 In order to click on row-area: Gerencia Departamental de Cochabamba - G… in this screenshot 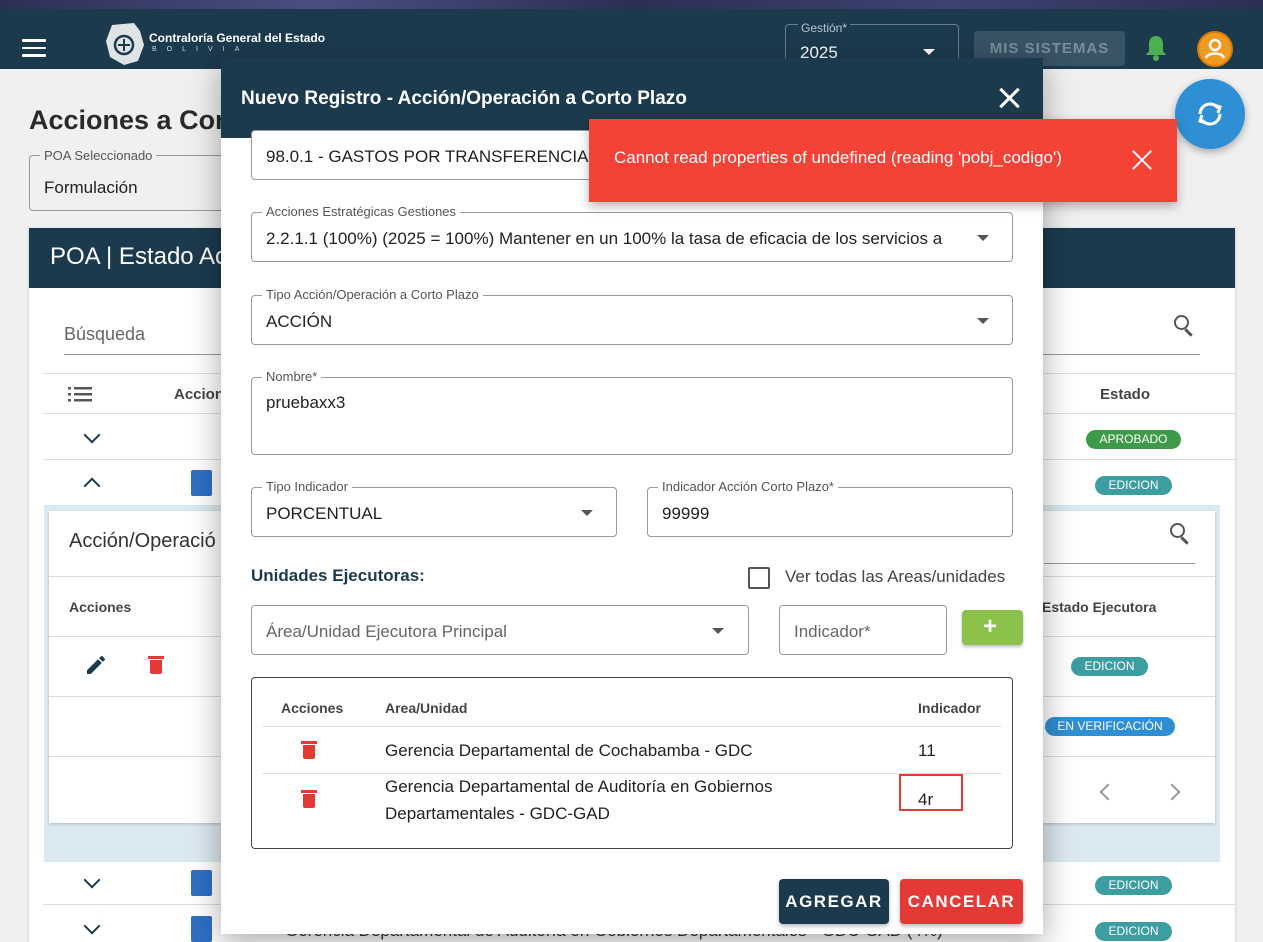, I will do `click(569, 750)`.